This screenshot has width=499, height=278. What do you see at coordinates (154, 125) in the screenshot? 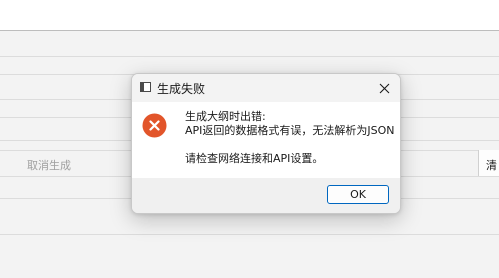
I see `error-circle-x-icon` at bounding box center [154, 125].